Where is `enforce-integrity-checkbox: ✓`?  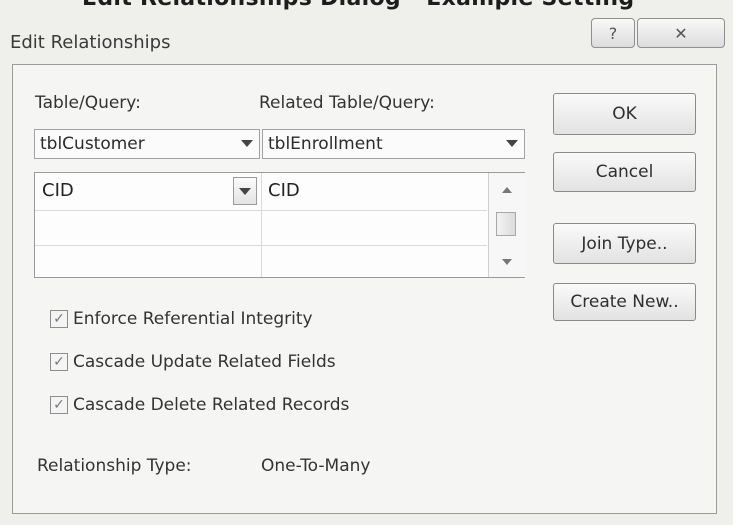
enforce-integrity-checkbox: ✓ is located at coordinates (59, 319).